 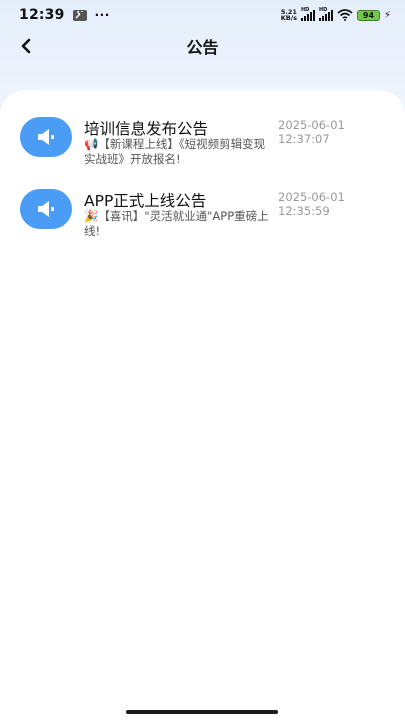 I want to click on network-speed: 5.21 KB/s, so click(x=288, y=14).